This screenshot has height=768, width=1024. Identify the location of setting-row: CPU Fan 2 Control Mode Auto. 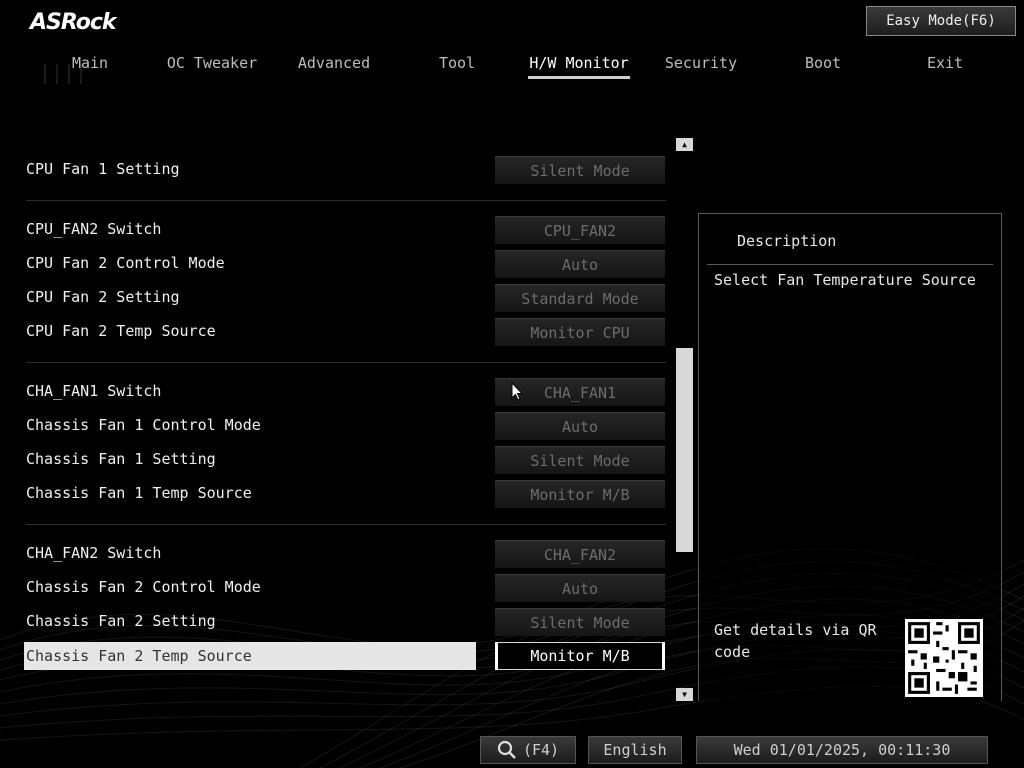
(346, 264).